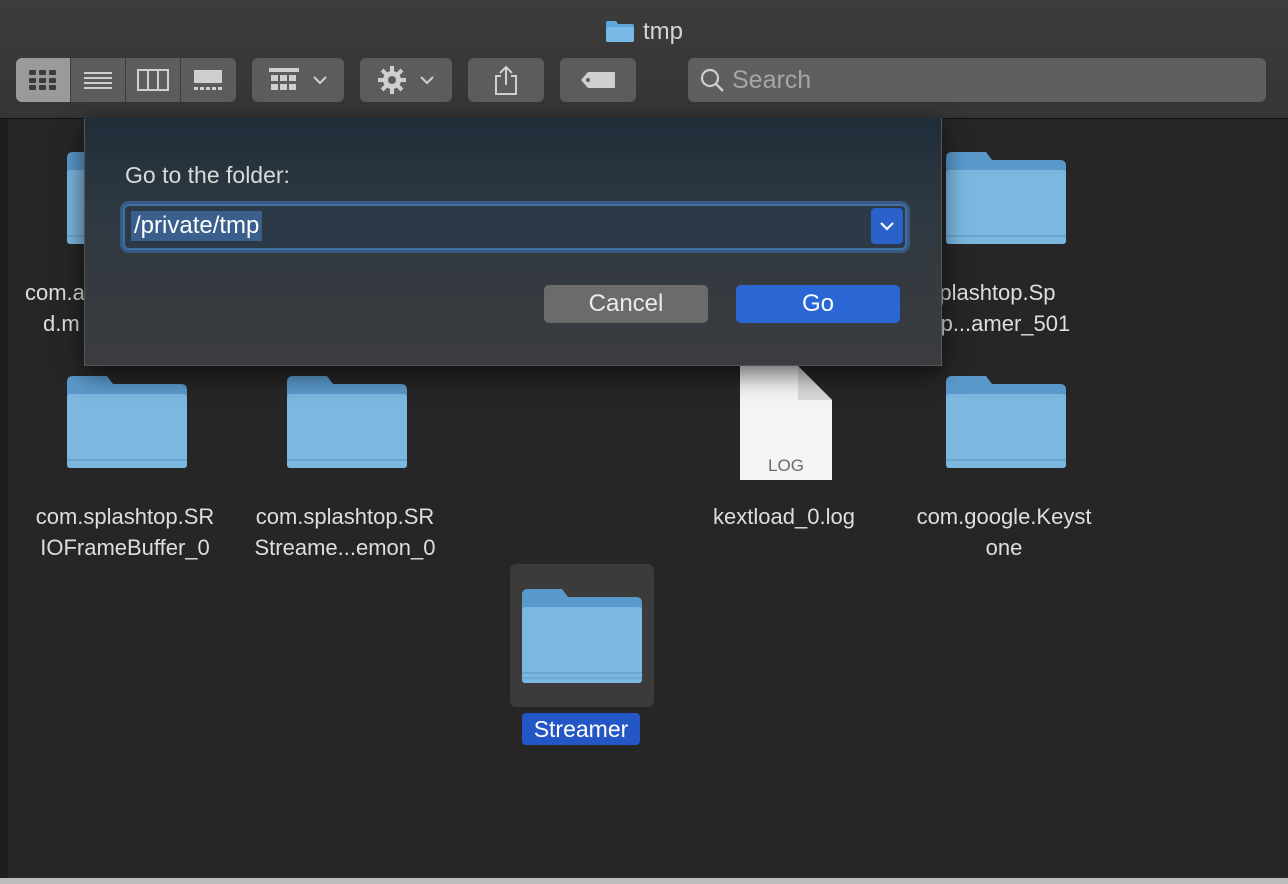 The height and width of the screenshot is (884, 1288). What do you see at coordinates (644, 881) in the screenshot?
I see `background-window-edge` at bounding box center [644, 881].